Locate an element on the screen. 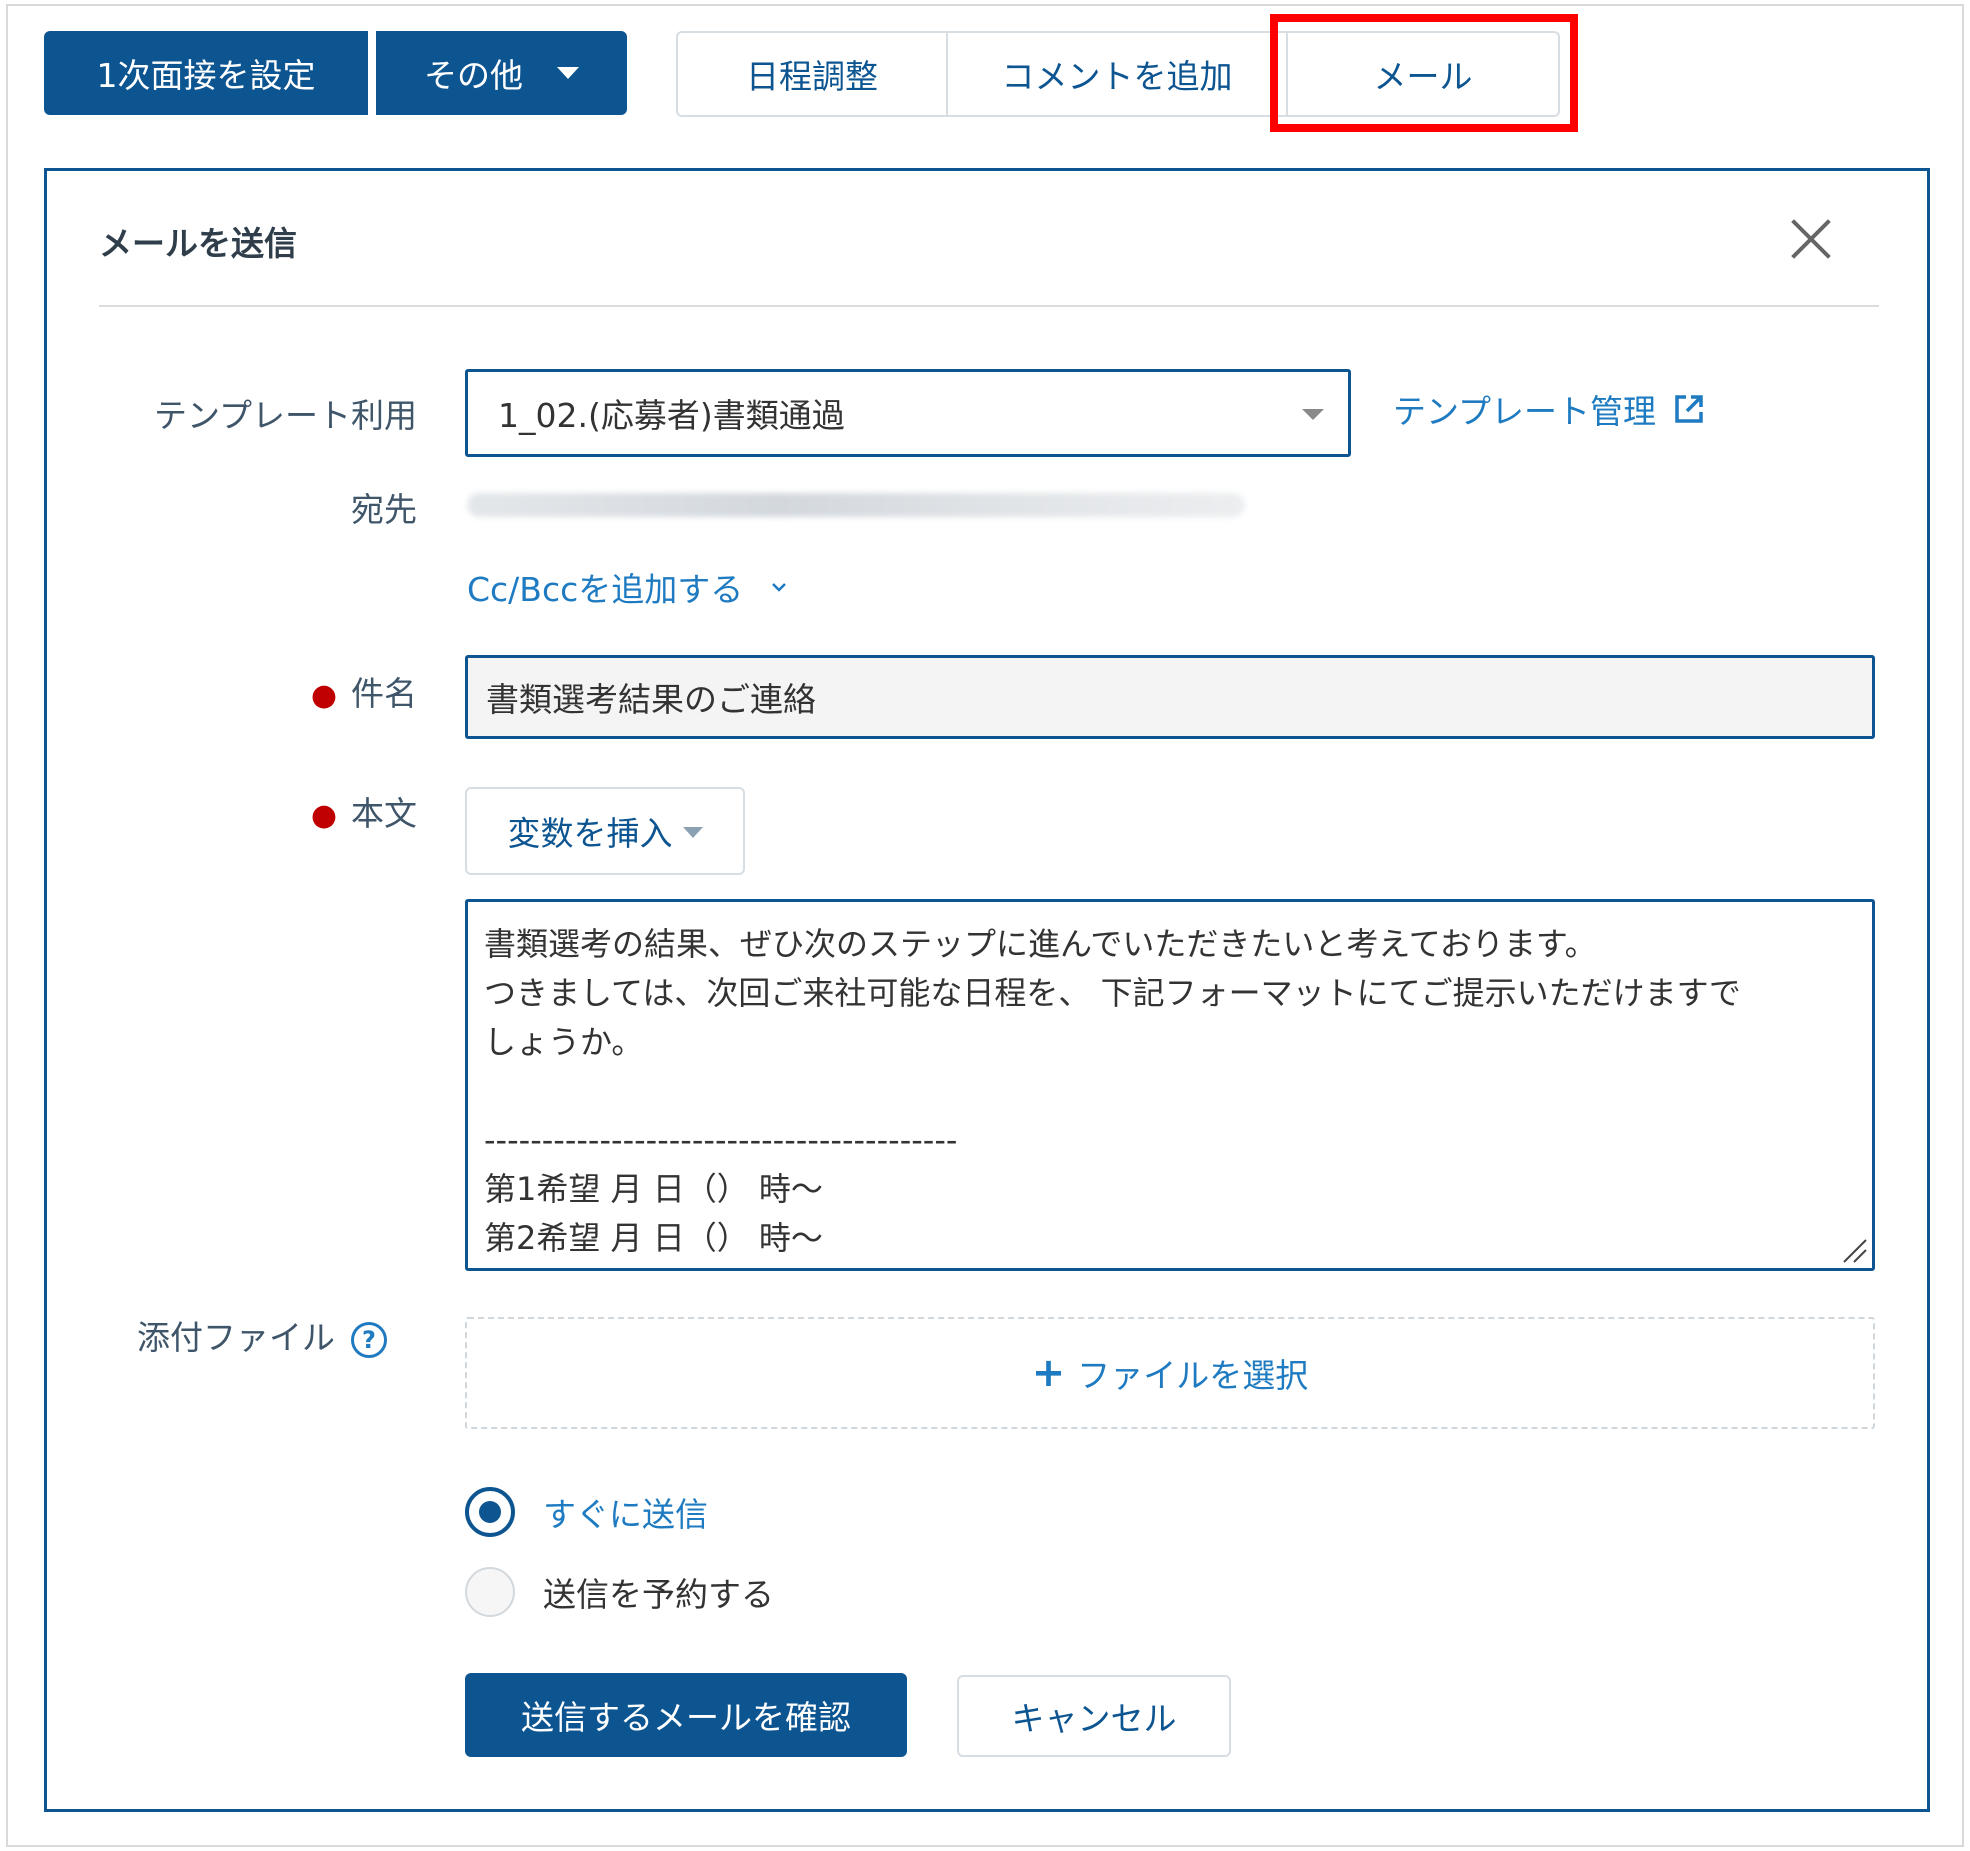 This screenshot has width=1970, height=1851. tab-schedule-label: 日程調整 is located at coordinates (812, 76).